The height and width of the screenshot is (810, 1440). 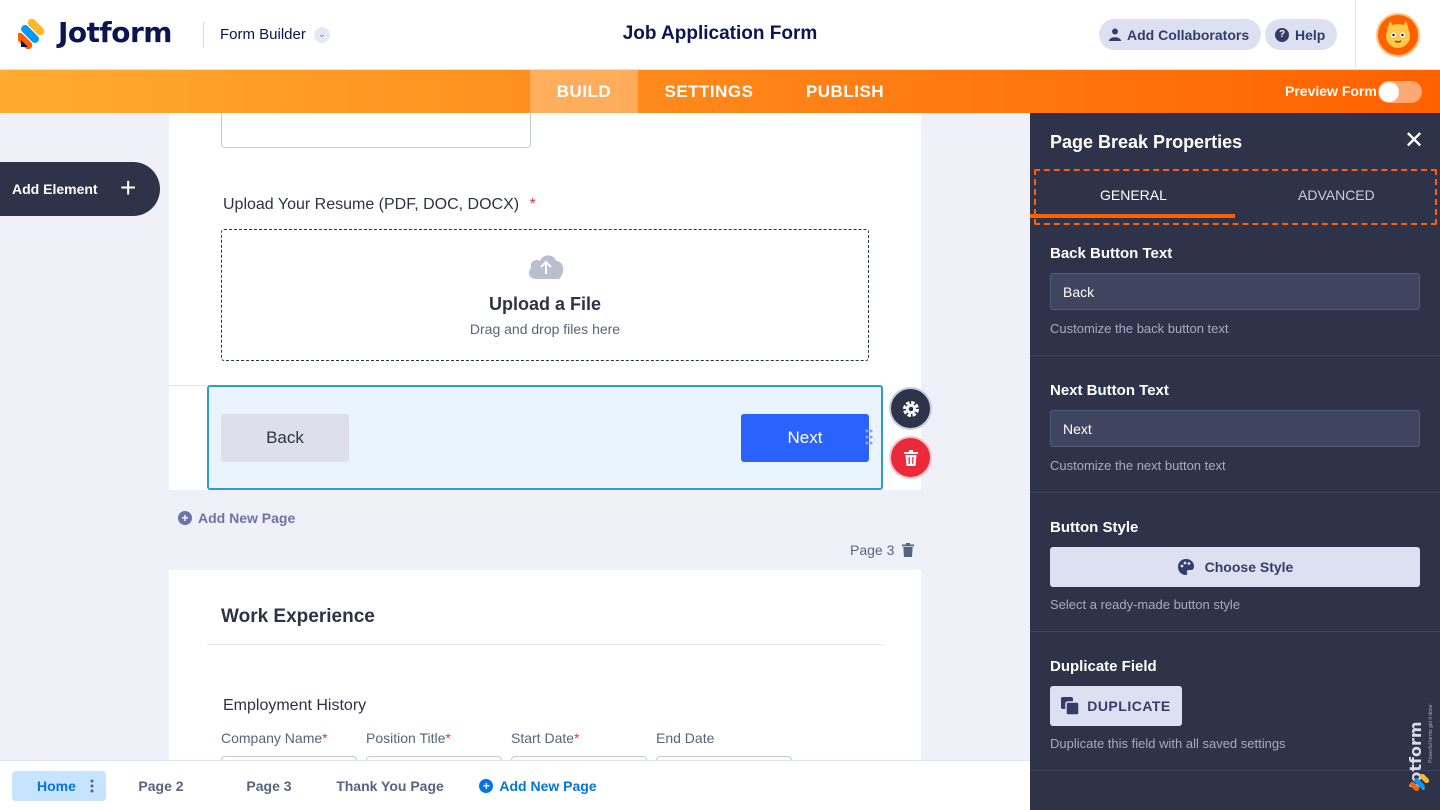 I want to click on page-tab-page-3: Page 3, so click(x=269, y=786).